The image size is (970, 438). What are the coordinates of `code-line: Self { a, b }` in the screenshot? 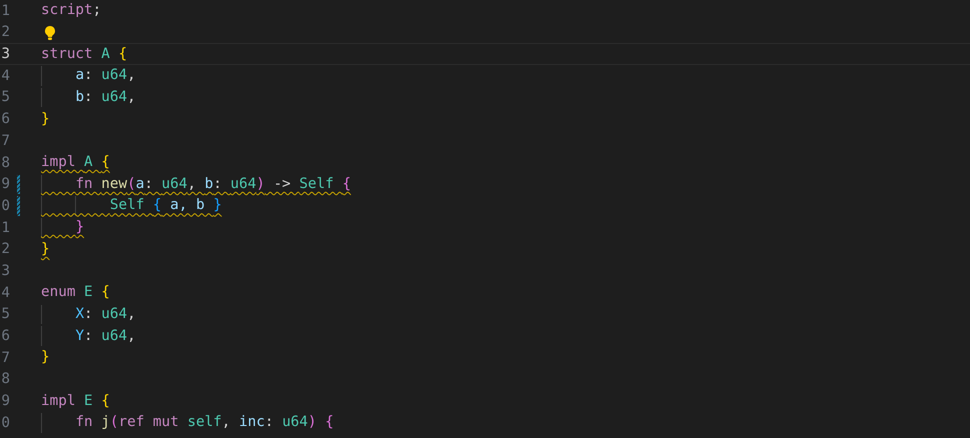 It's located at (165, 206).